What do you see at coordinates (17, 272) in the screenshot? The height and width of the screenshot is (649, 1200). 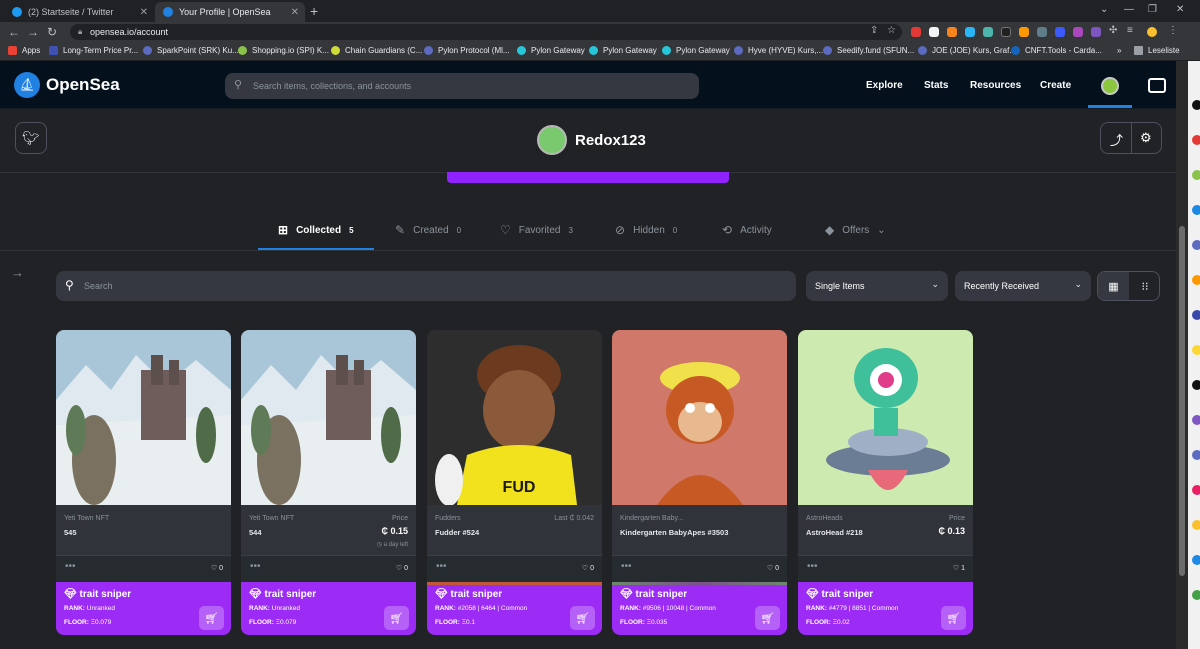 I see `expand-filters-arrow-icon: →` at bounding box center [17, 272].